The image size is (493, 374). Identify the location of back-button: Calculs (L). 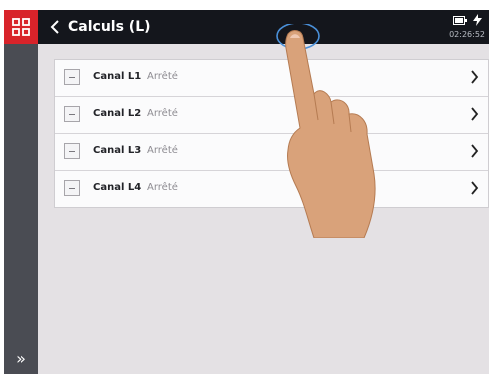
(100, 27).